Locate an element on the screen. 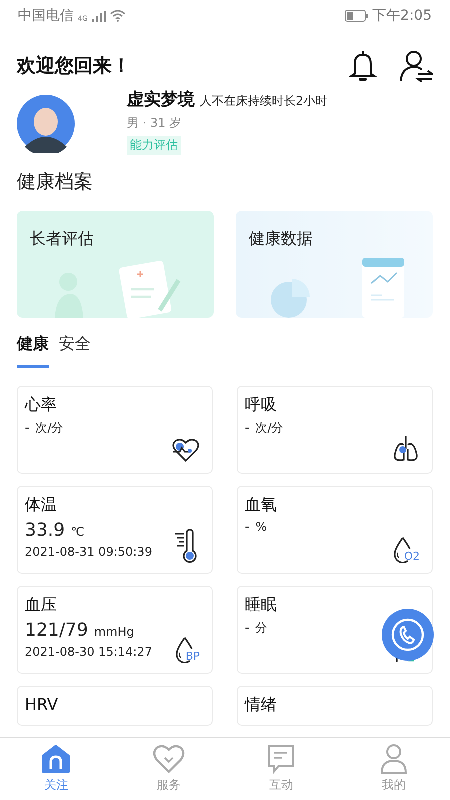 The height and width of the screenshot is (800, 450). assessment-card: 长者评估 is located at coordinates (115, 264).